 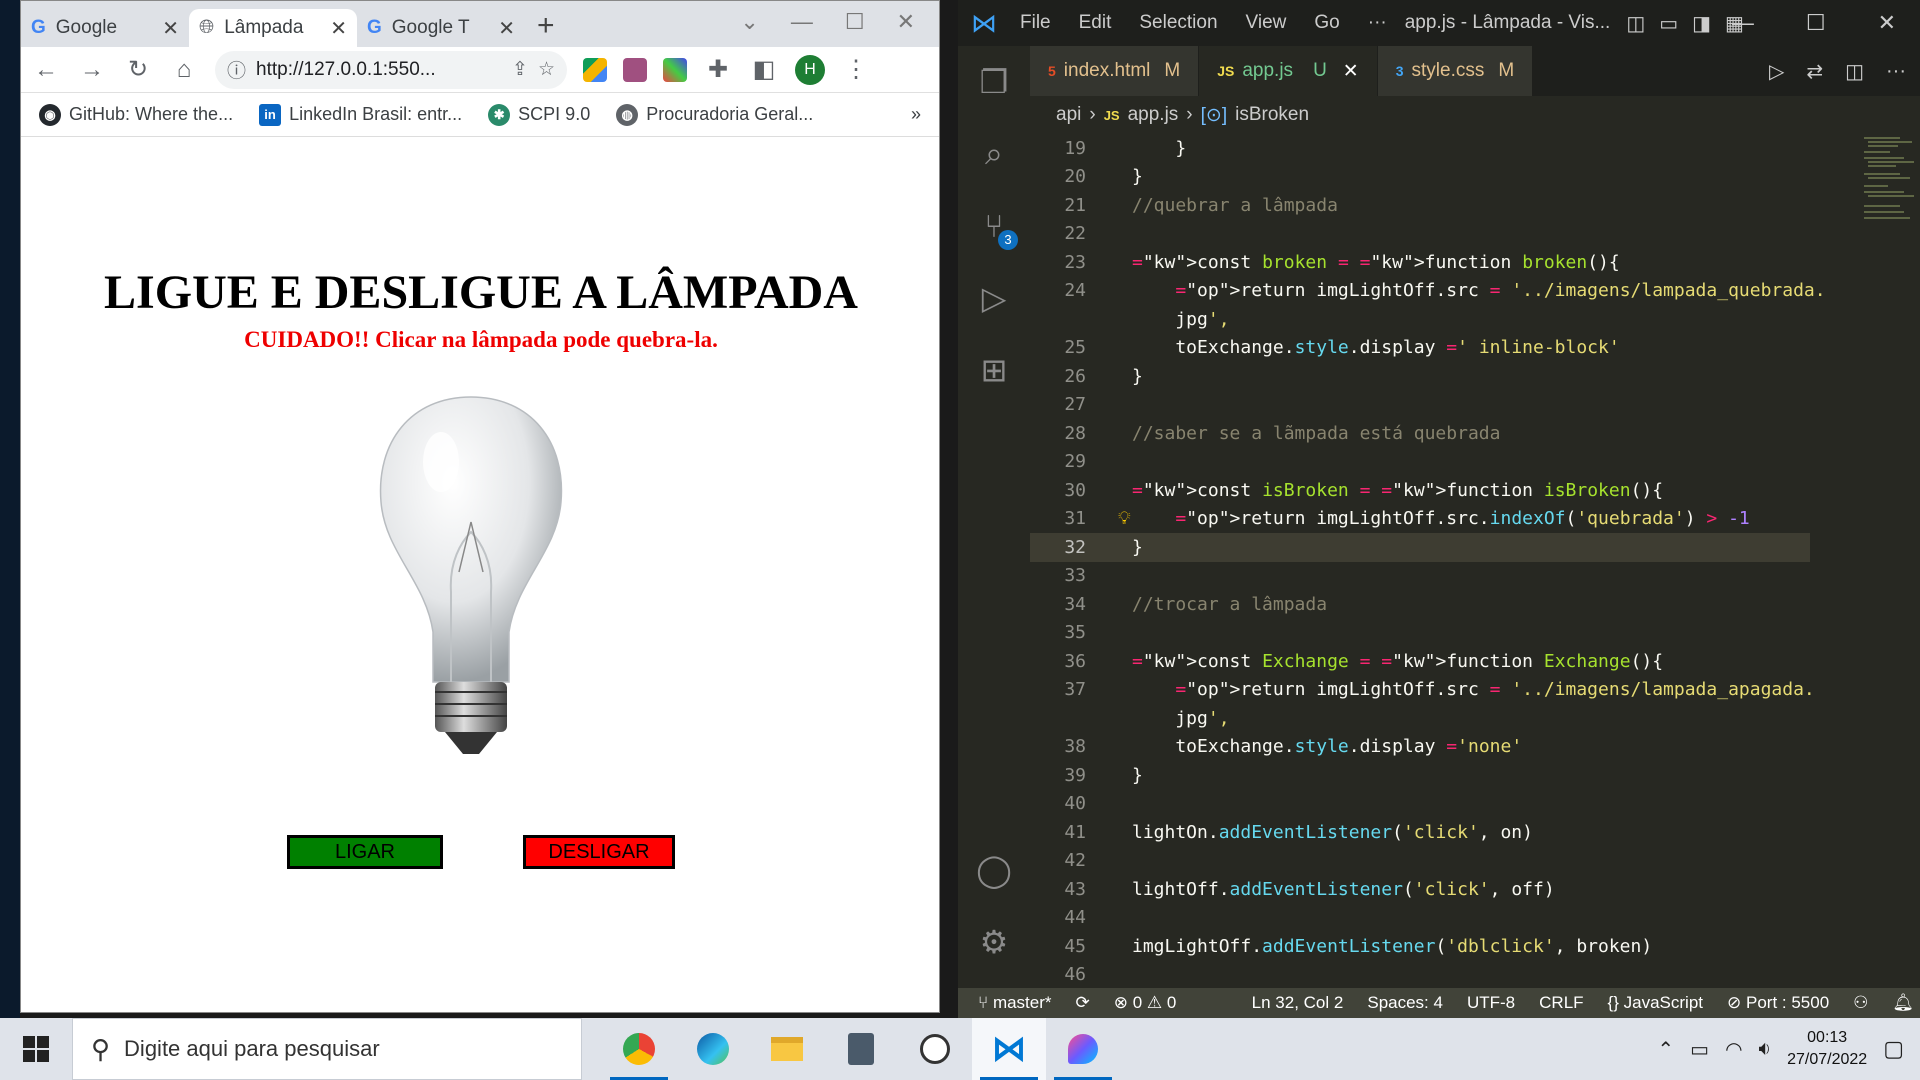 I want to click on breadcrumb-folder: api, so click(x=1068, y=115).